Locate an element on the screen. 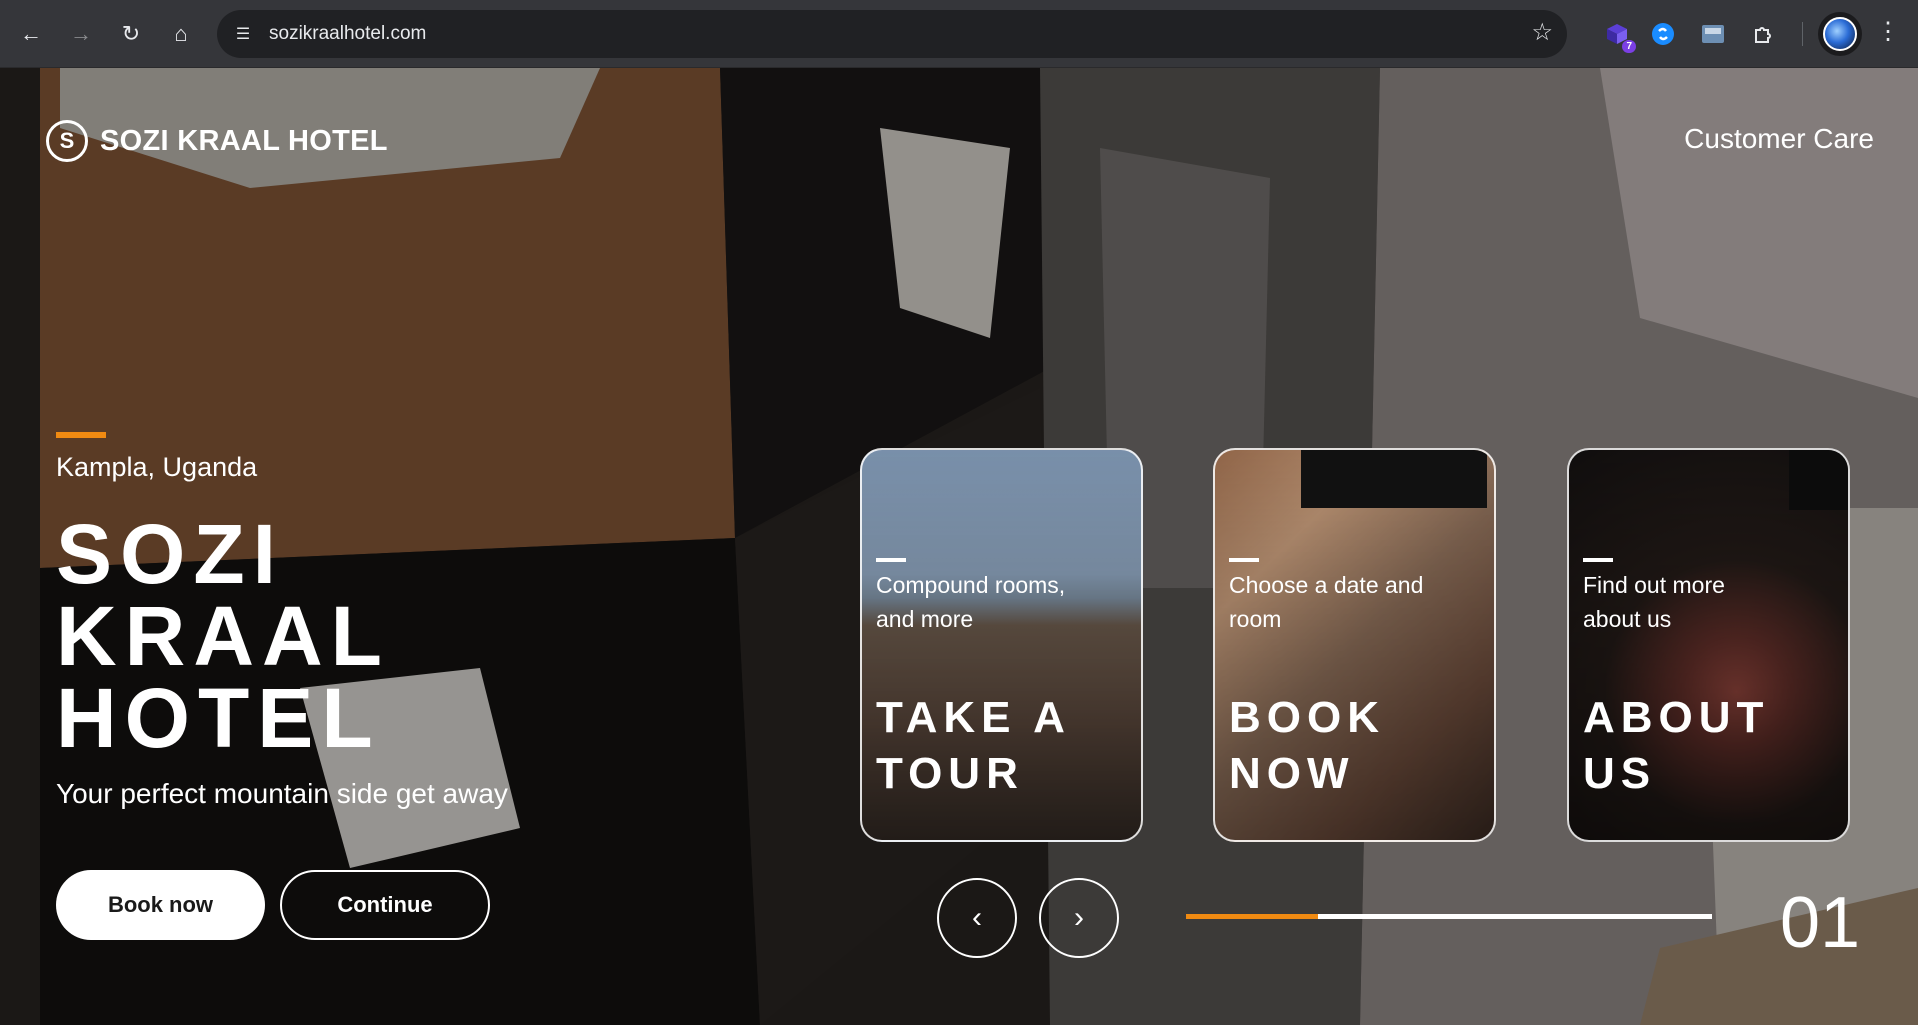  hero-title-line: KRAAL is located at coordinates (223, 636).